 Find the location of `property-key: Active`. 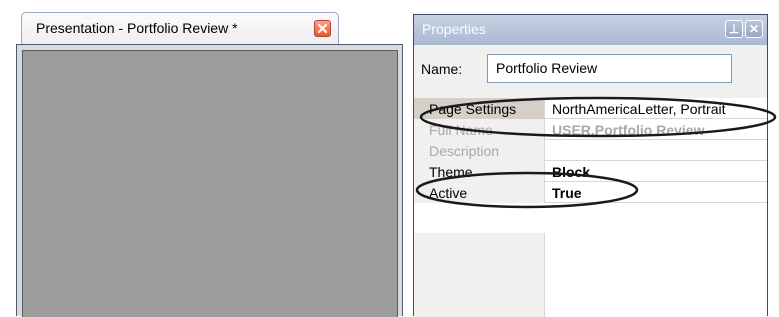

property-key: Active is located at coordinates (448, 193).